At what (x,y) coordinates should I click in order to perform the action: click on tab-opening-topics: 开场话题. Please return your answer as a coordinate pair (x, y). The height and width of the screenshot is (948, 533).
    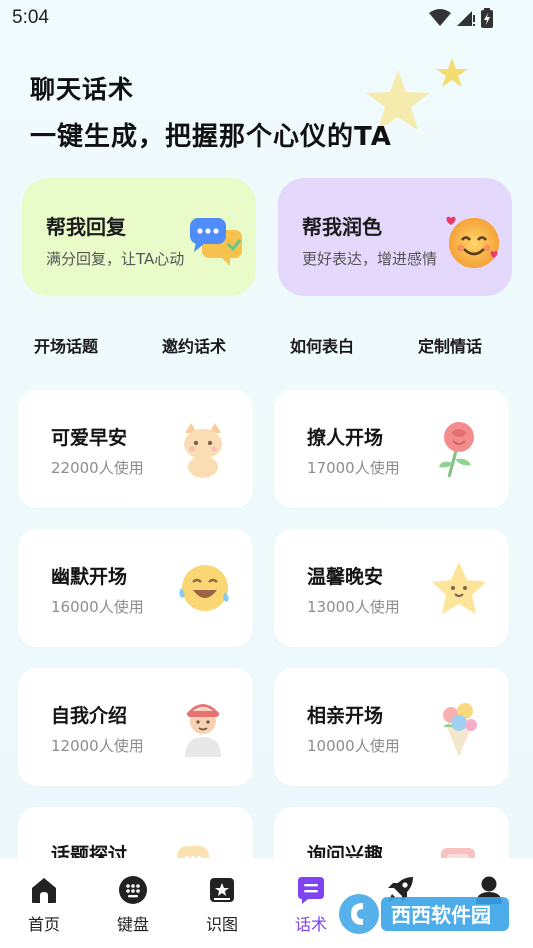
    Looking at the image, I should click on (66, 345).